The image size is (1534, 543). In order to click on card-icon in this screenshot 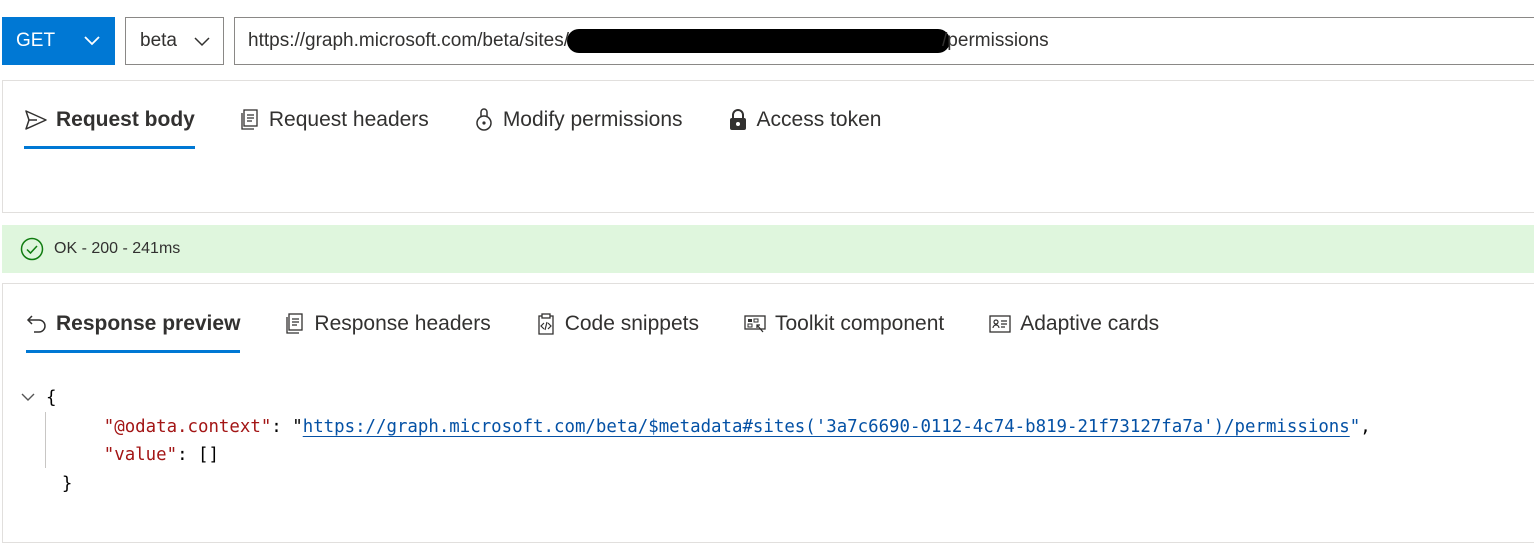, I will do `click(1000, 324)`.